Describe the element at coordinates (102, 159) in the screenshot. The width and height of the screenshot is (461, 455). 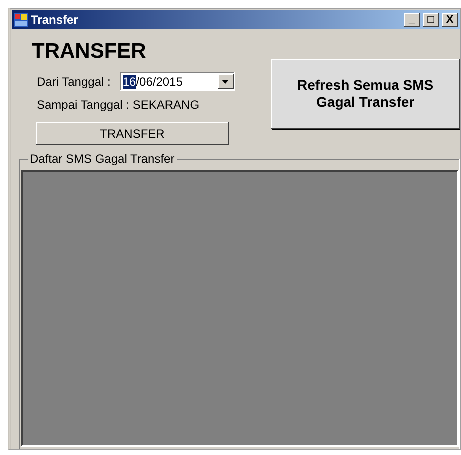
I see `group-title: Daftar SMS Gagal Transfer` at that location.